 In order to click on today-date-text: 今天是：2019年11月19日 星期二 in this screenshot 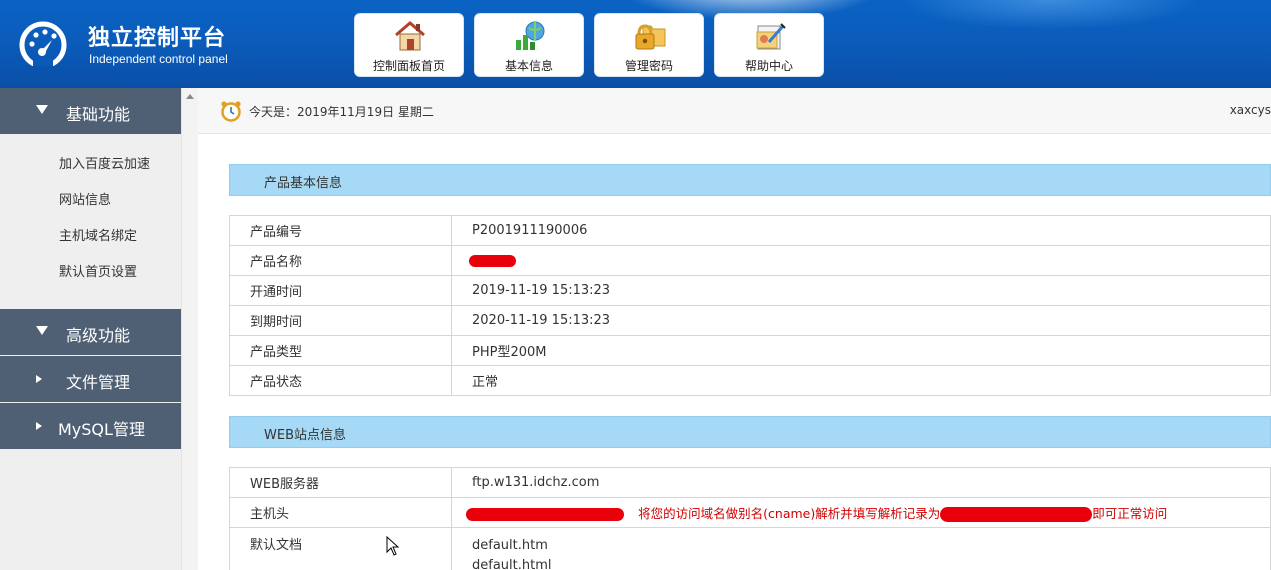, I will do `click(341, 112)`.